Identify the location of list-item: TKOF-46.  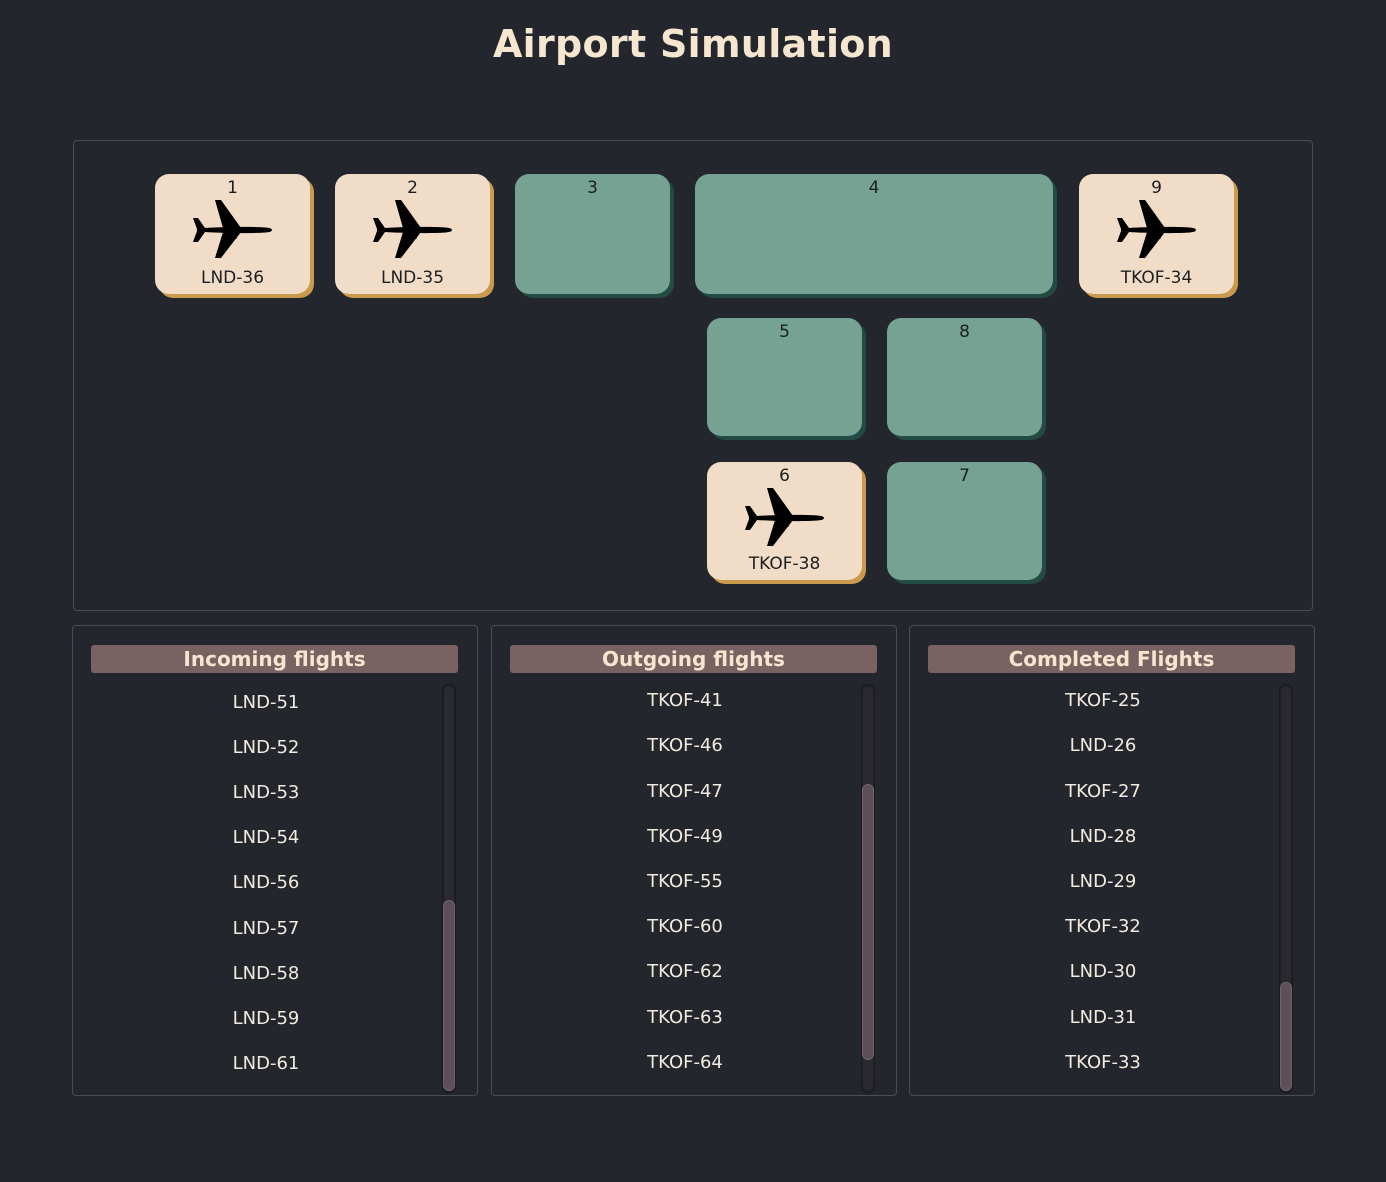
(685, 745).